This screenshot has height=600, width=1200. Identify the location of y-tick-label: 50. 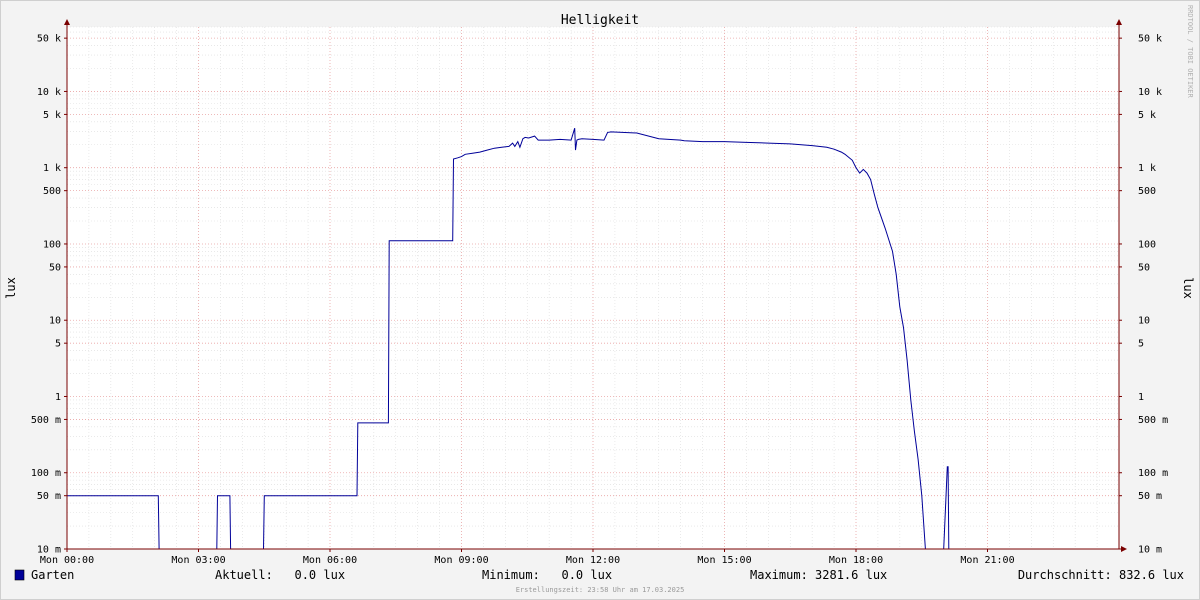
(55, 267).